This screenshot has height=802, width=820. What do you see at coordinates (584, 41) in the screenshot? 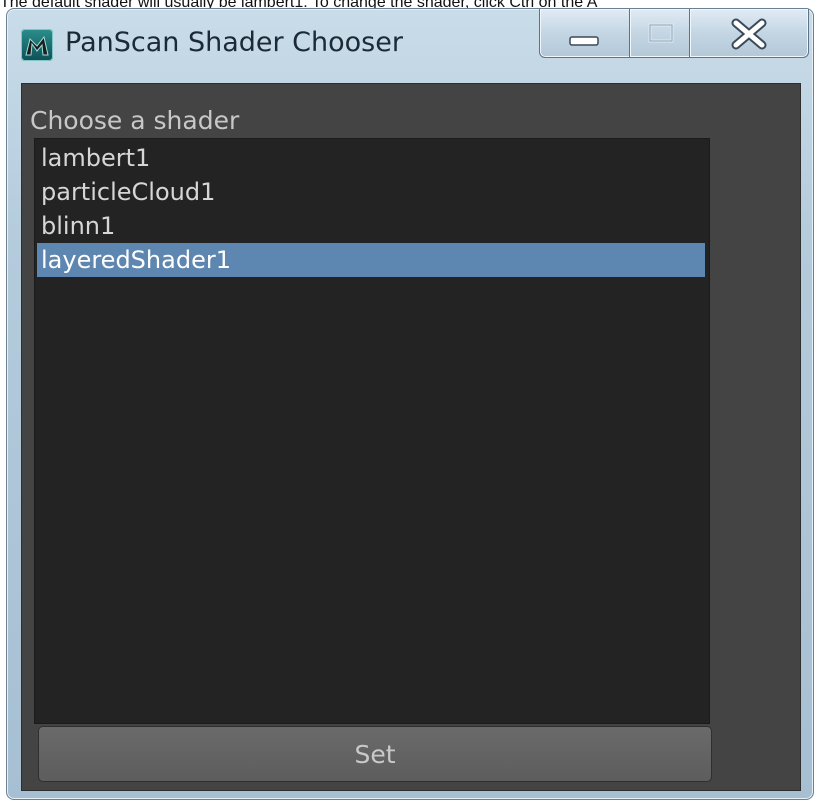
I see `minimize-icon` at bounding box center [584, 41].